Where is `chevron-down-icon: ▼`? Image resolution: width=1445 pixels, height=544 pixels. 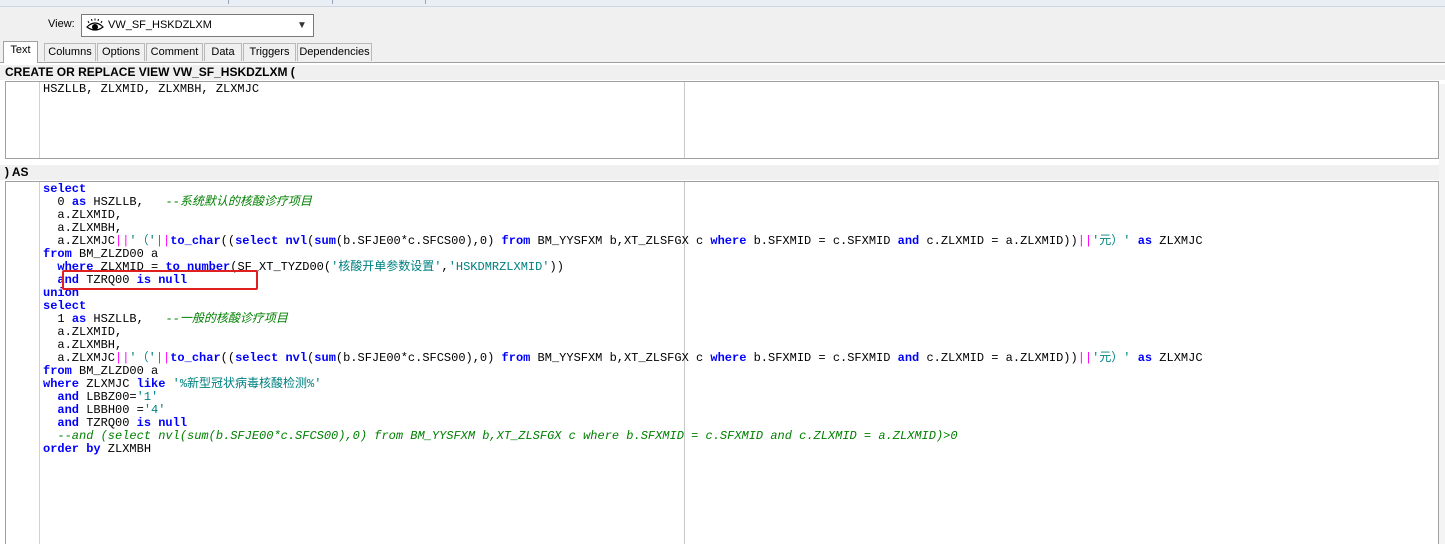 chevron-down-icon: ▼ is located at coordinates (302, 25).